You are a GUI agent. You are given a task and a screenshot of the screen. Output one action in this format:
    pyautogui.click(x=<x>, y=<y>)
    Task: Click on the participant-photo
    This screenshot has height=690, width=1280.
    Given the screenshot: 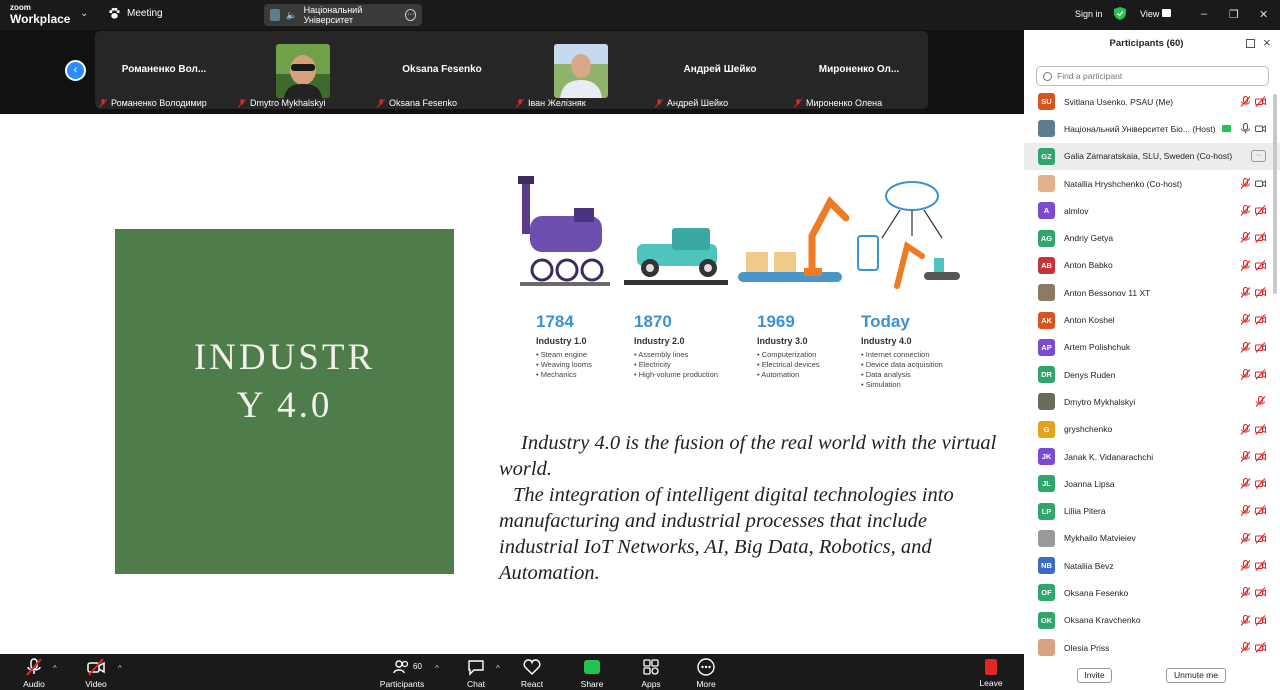 What is the action you would take?
    pyautogui.click(x=303, y=71)
    